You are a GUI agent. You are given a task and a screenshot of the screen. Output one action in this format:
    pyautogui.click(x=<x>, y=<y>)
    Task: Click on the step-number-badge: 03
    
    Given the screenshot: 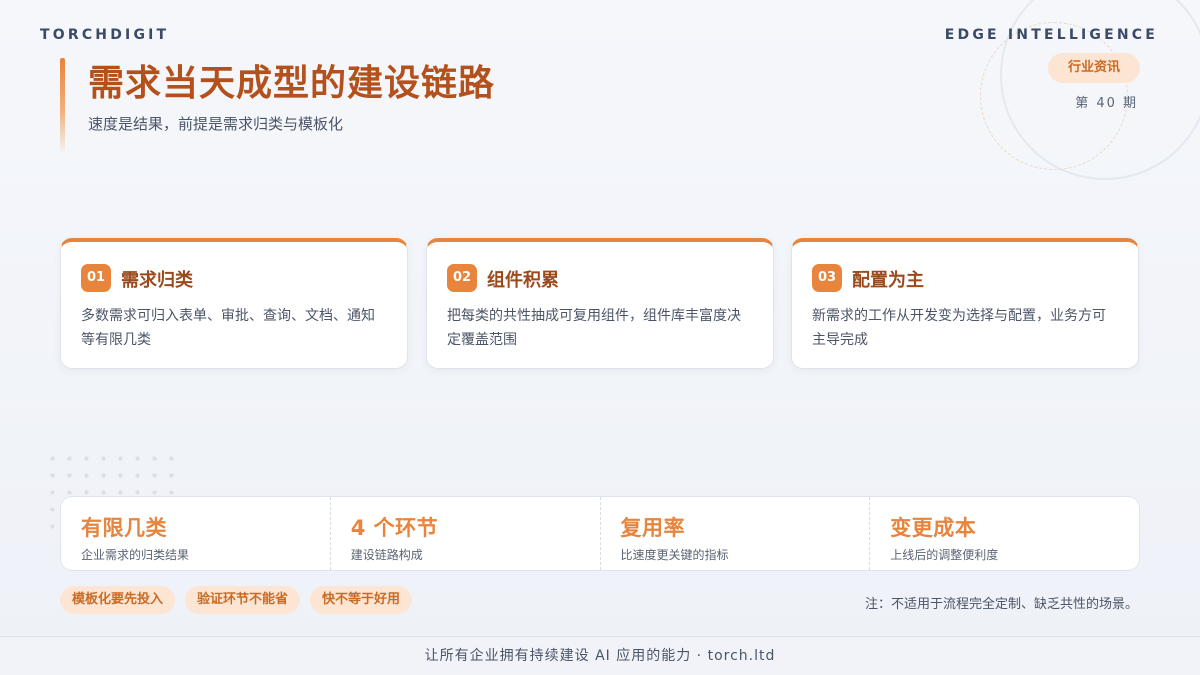 What is the action you would take?
    pyautogui.click(x=827, y=278)
    